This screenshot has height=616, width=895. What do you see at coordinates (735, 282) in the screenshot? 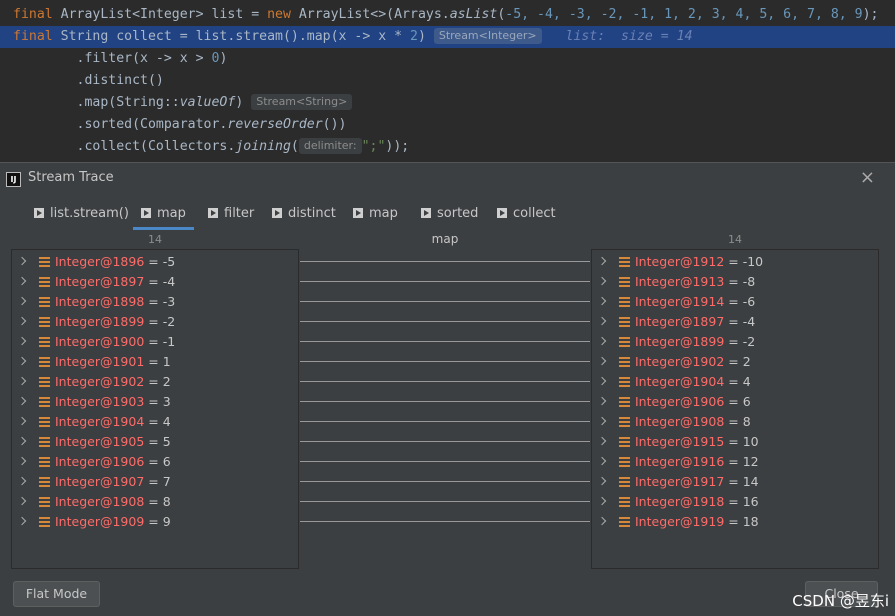
I see `tree-row: Integer@1913 = -8` at bounding box center [735, 282].